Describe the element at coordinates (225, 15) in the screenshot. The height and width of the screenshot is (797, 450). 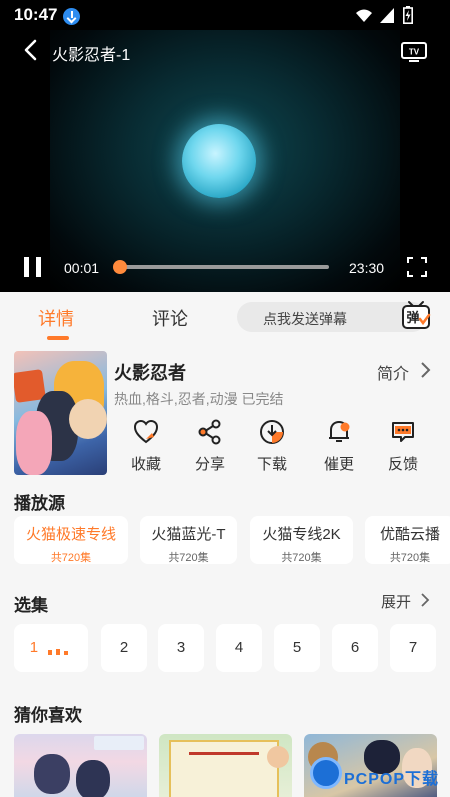
I see `status-bar: 10:47` at that location.